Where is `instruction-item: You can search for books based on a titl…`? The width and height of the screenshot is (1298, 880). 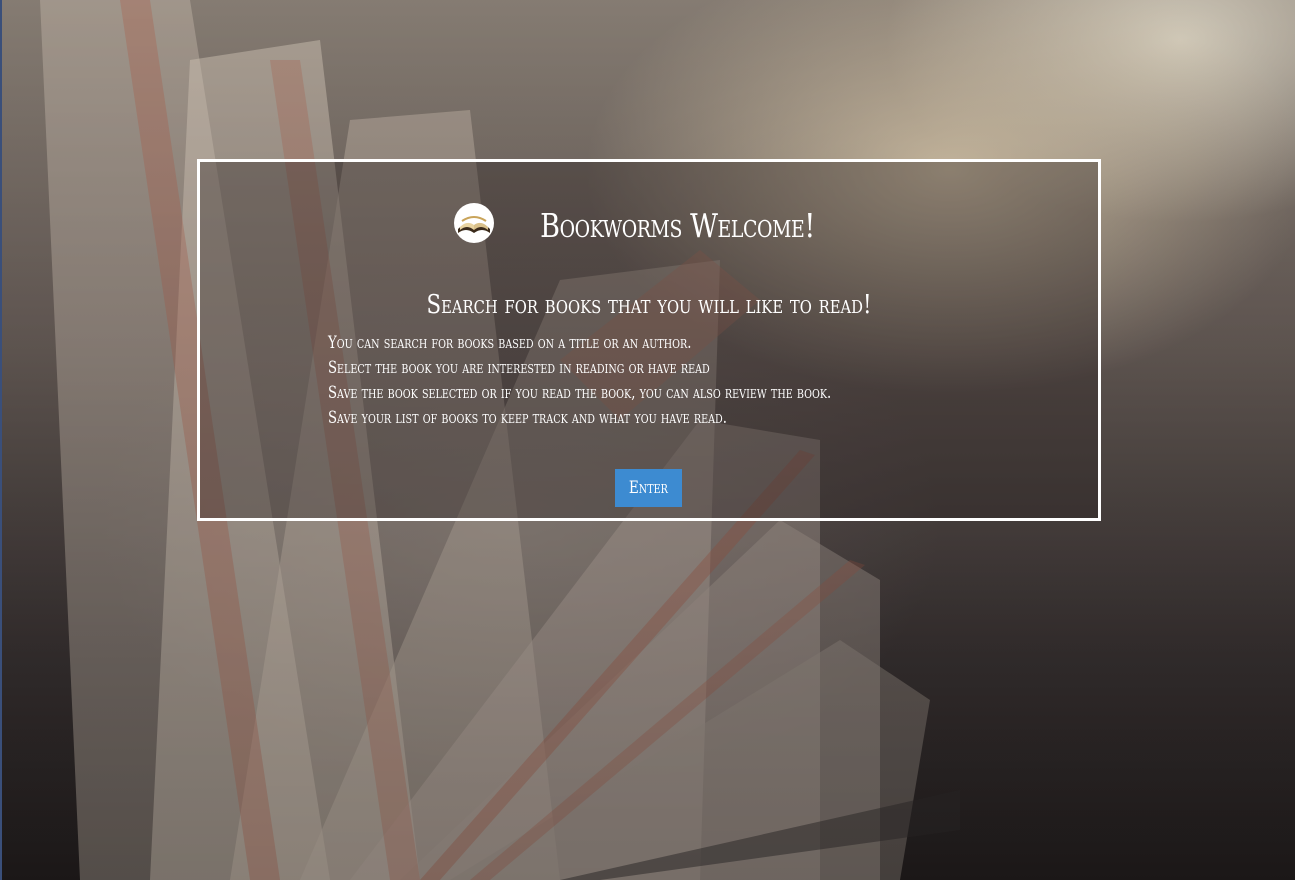
instruction-item: You can search for books based on a titl… is located at coordinates (510, 342).